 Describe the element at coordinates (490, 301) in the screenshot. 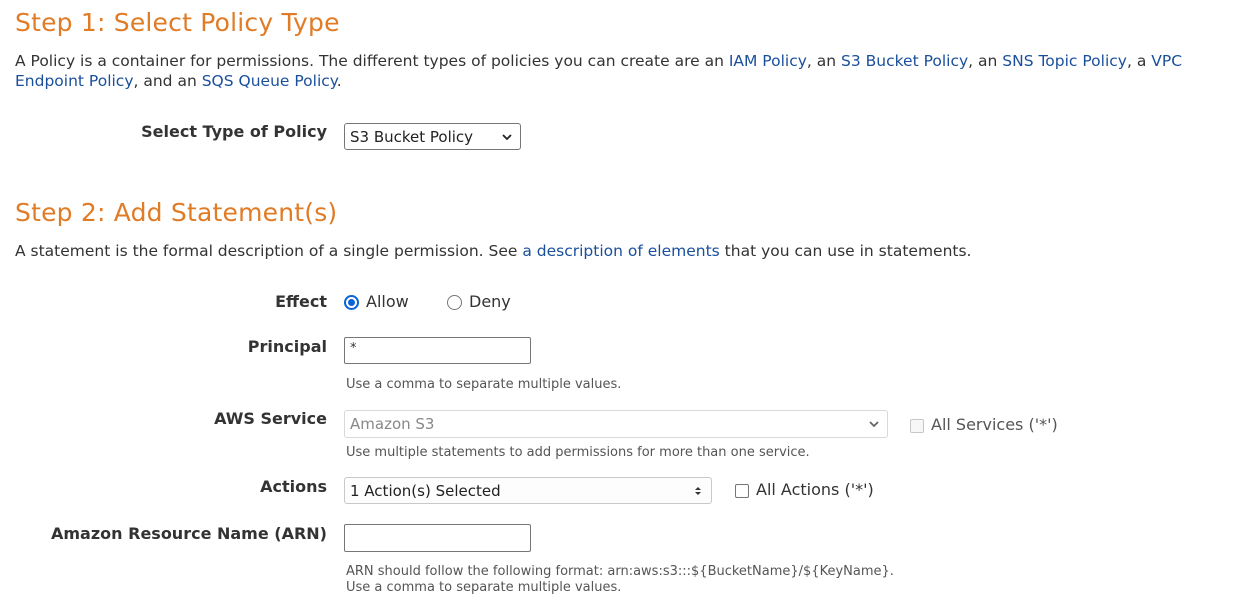

I see `effect-deny-label: Deny` at that location.